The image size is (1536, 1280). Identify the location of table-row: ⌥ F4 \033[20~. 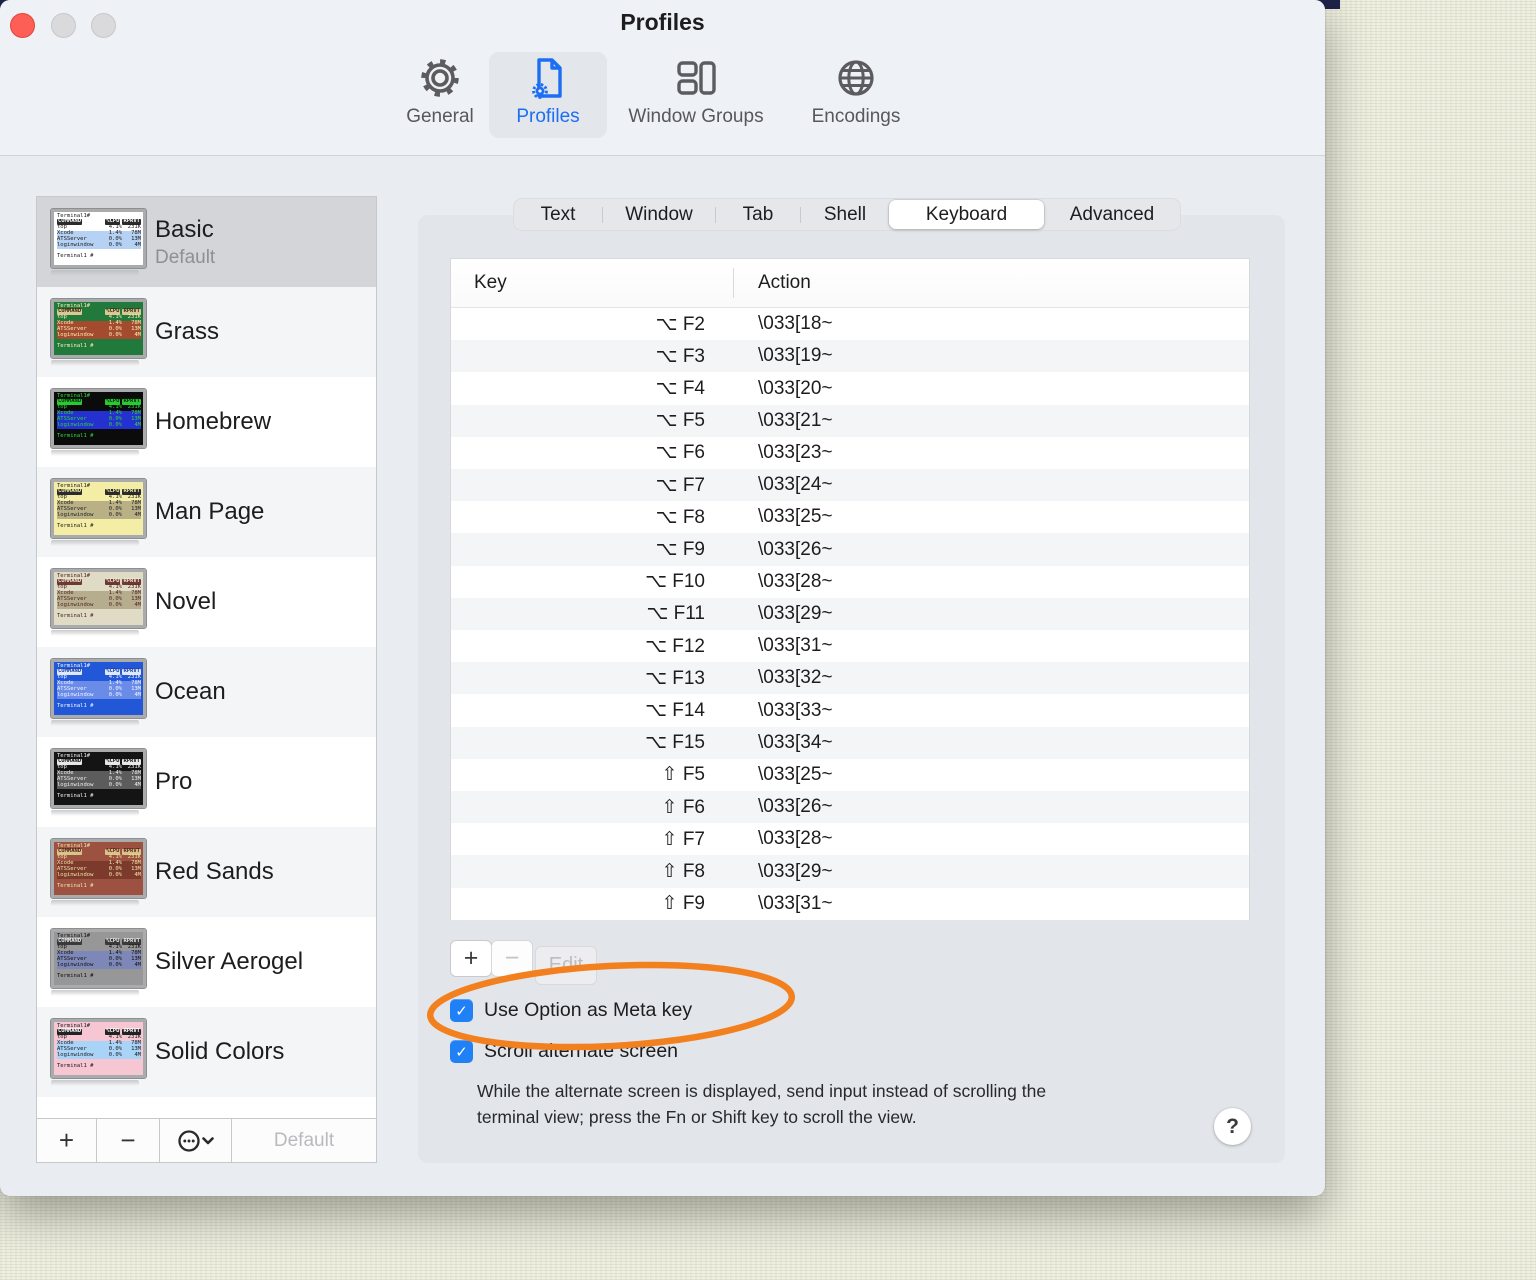
(850, 388).